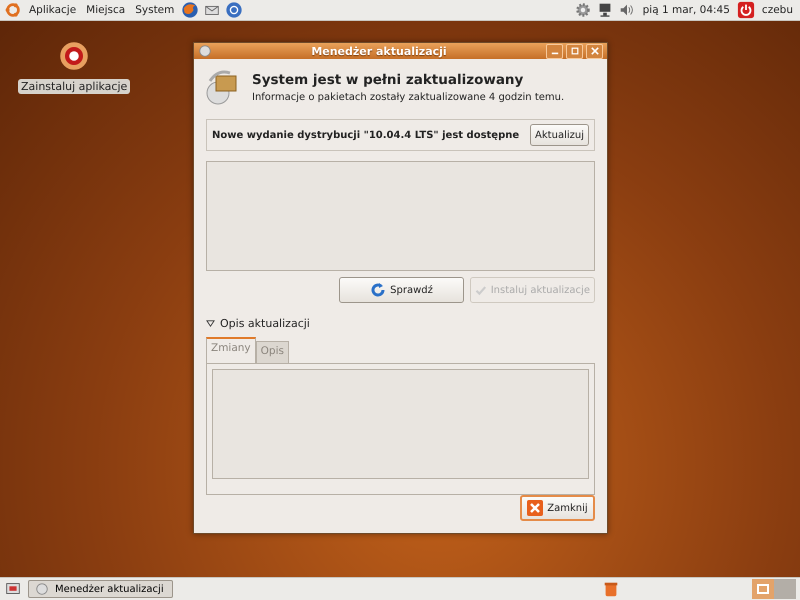 The width and height of the screenshot is (800, 600). I want to click on menu-item: Aplikacje, so click(53, 10).